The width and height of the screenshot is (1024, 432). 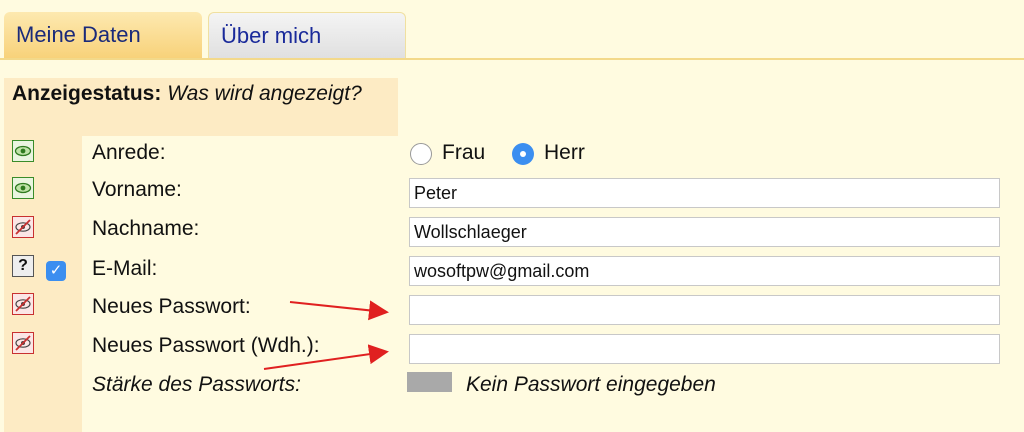 What do you see at coordinates (326, 335) in the screenshot?
I see `annotation-arrows` at bounding box center [326, 335].